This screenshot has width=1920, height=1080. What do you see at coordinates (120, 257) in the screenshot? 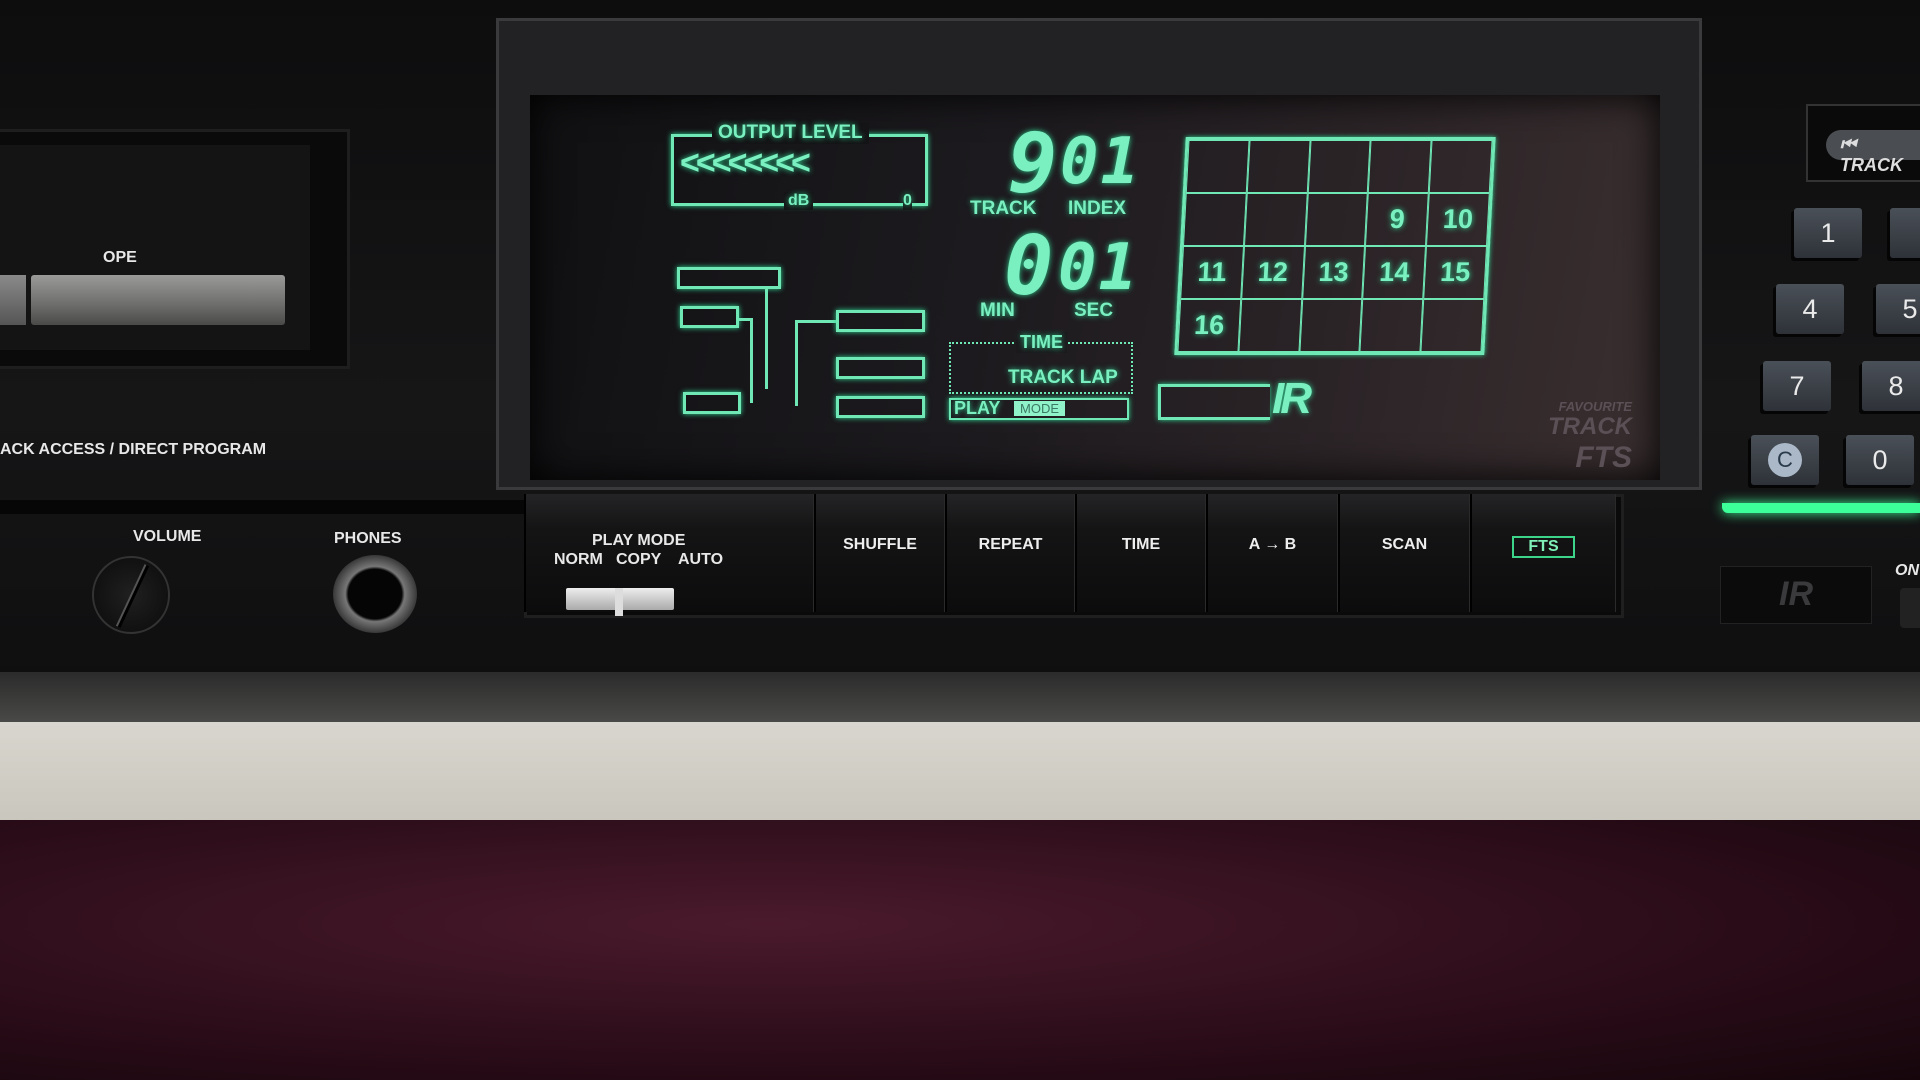
I see `open-label: OPE` at bounding box center [120, 257].